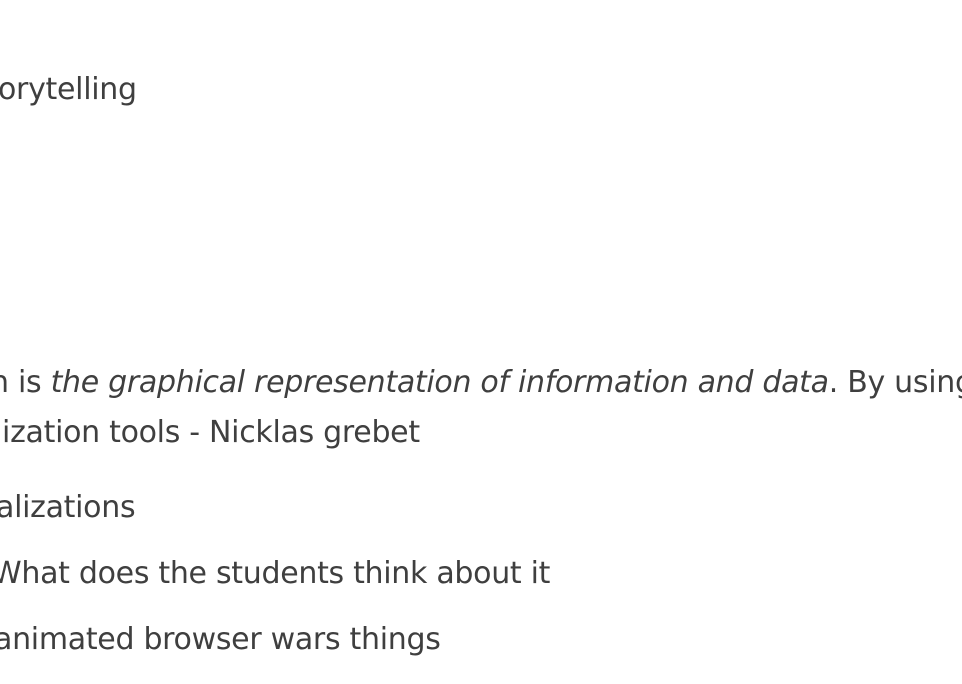  Describe the element at coordinates (21, 382) in the screenshot. I see `definition-prefix: n is` at that location.